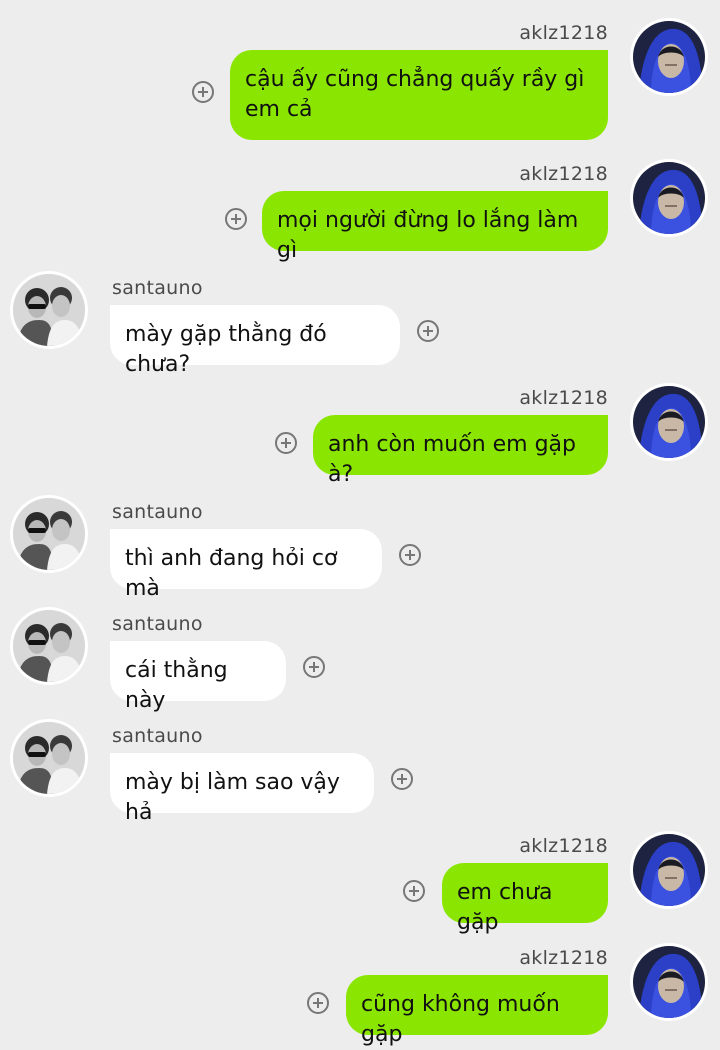  I want to click on message-row: santauno cái thằng này, so click(360, 660).